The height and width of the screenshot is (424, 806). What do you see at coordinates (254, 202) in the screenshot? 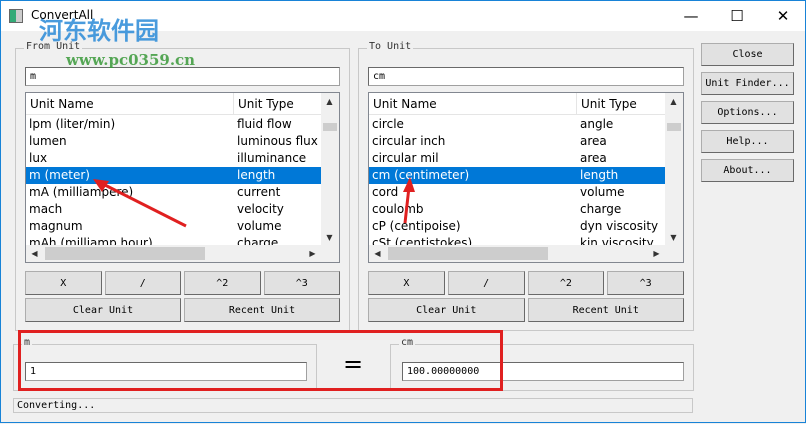
I see `annotation-arrows` at bounding box center [254, 202].